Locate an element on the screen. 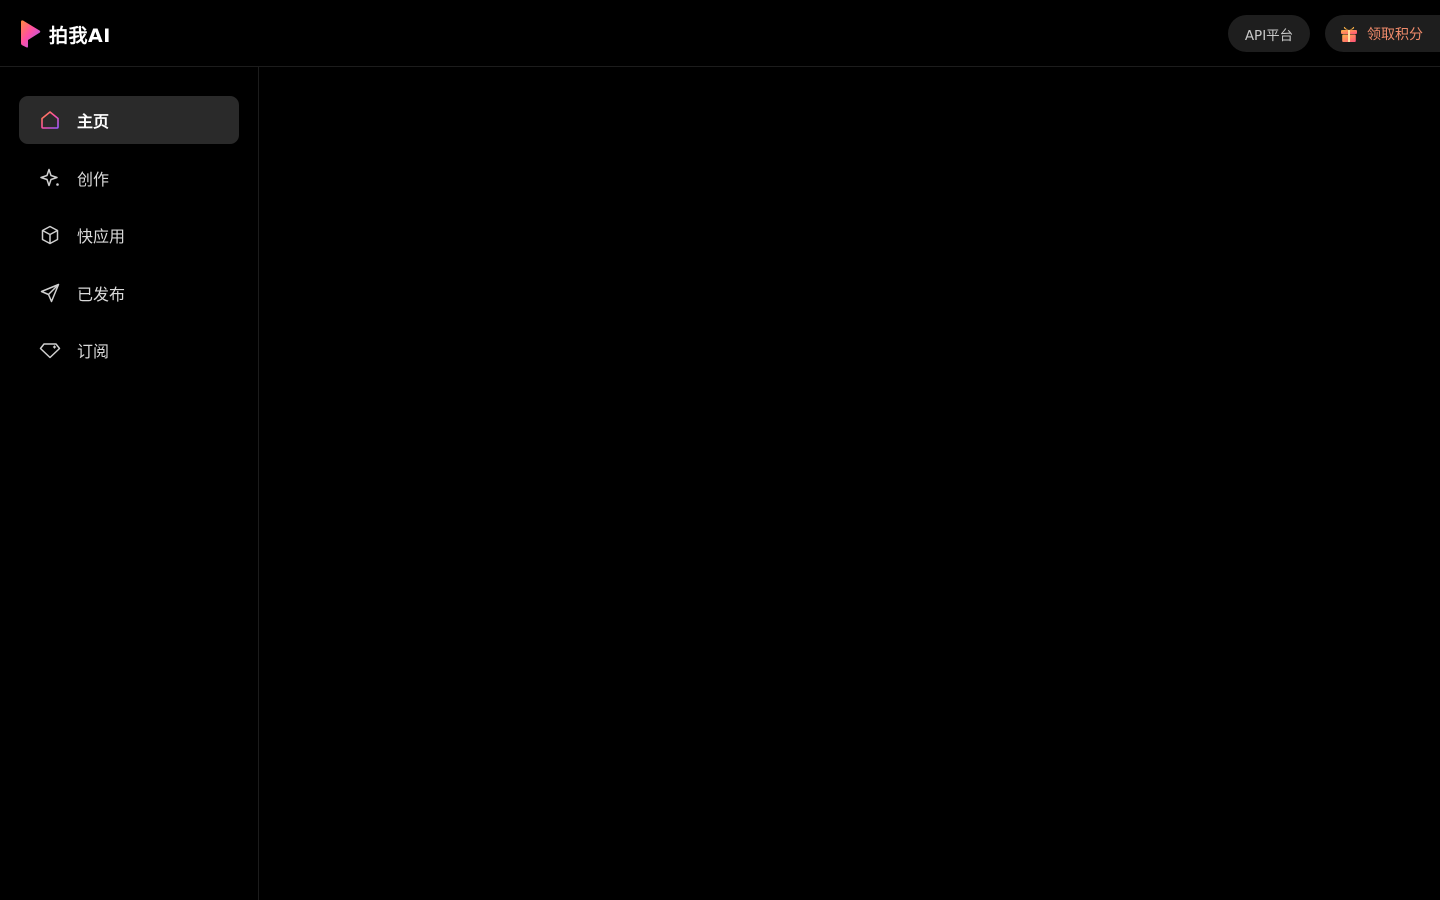  api-platform-button: API平台 is located at coordinates (1269, 33).